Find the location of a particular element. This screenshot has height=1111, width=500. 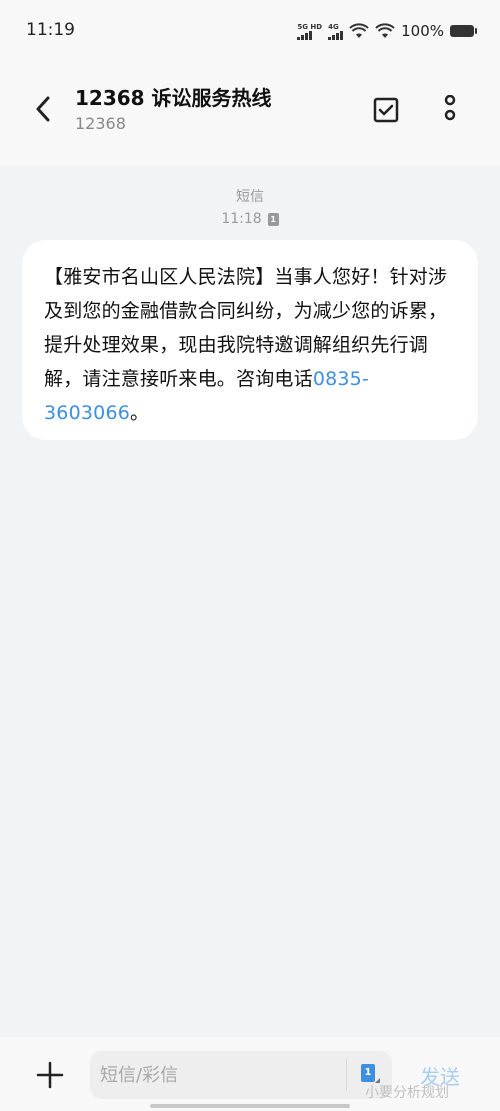

network-label-1: 5G HD is located at coordinates (310, 26).